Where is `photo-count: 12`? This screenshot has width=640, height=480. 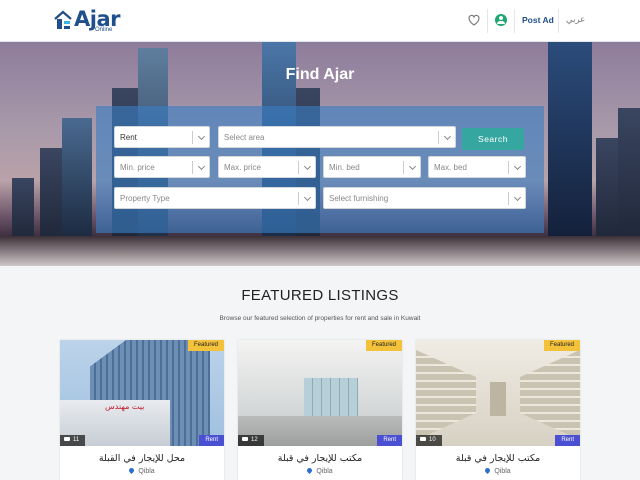
photo-count: 12 is located at coordinates (251, 440).